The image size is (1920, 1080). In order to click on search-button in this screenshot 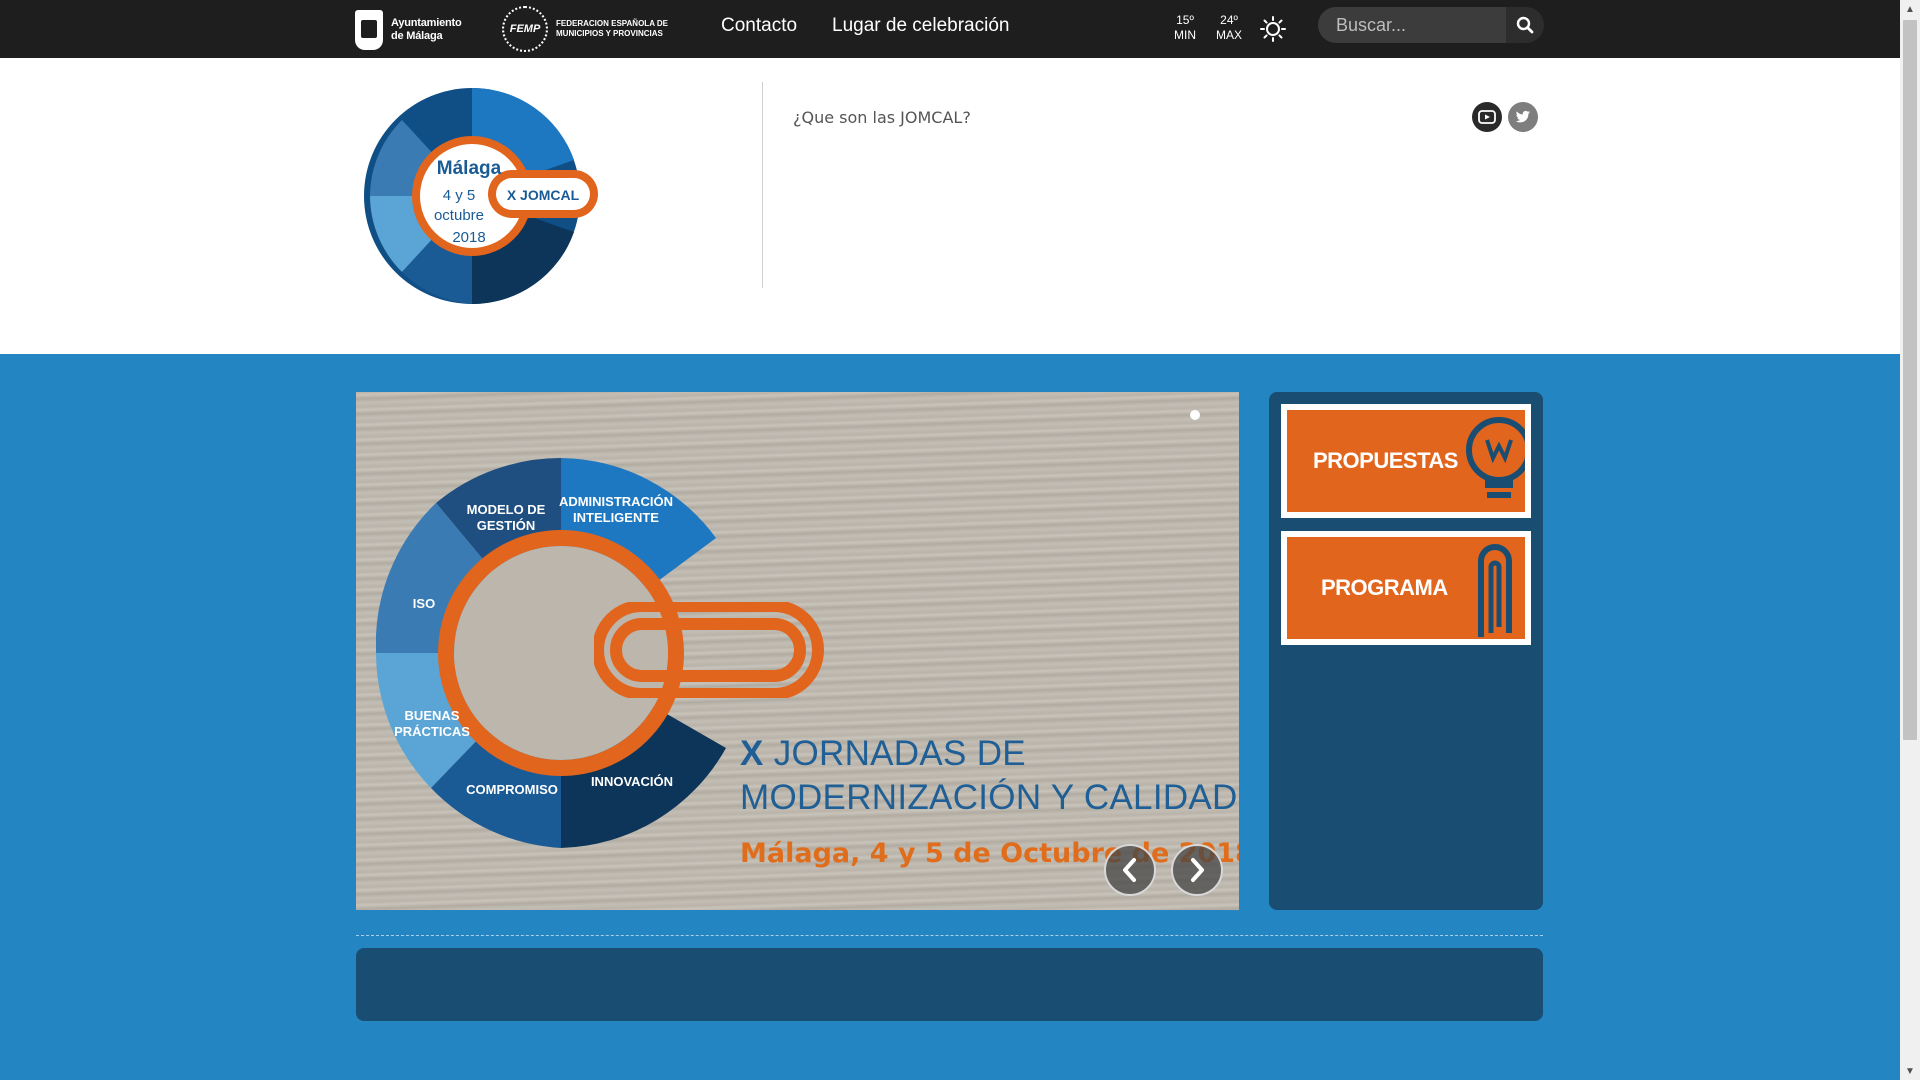, I will do `click(1525, 25)`.